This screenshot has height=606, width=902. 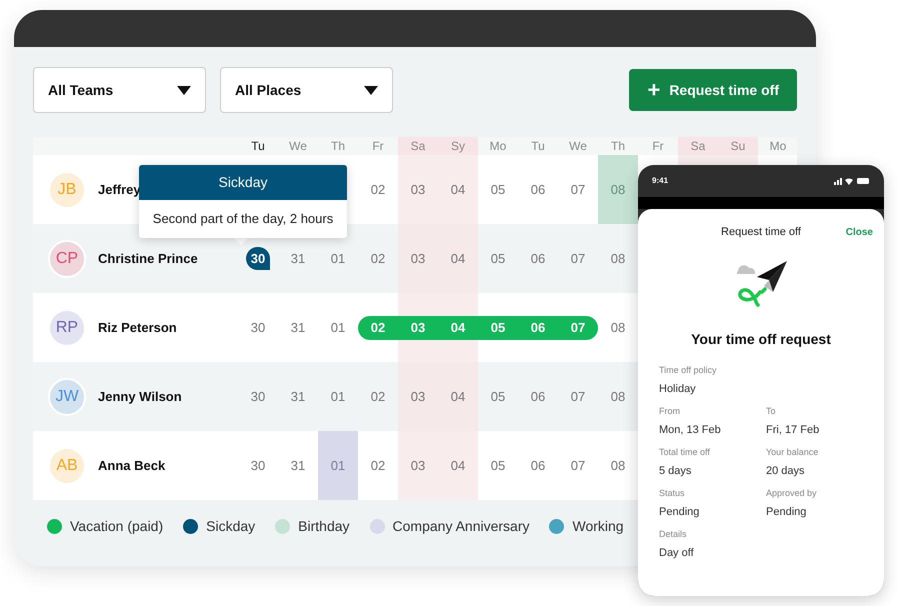 What do you see at coordinates (538, 328) in the screenshot?
I see `vacation-day: 06` at bounding box center [538, 328].